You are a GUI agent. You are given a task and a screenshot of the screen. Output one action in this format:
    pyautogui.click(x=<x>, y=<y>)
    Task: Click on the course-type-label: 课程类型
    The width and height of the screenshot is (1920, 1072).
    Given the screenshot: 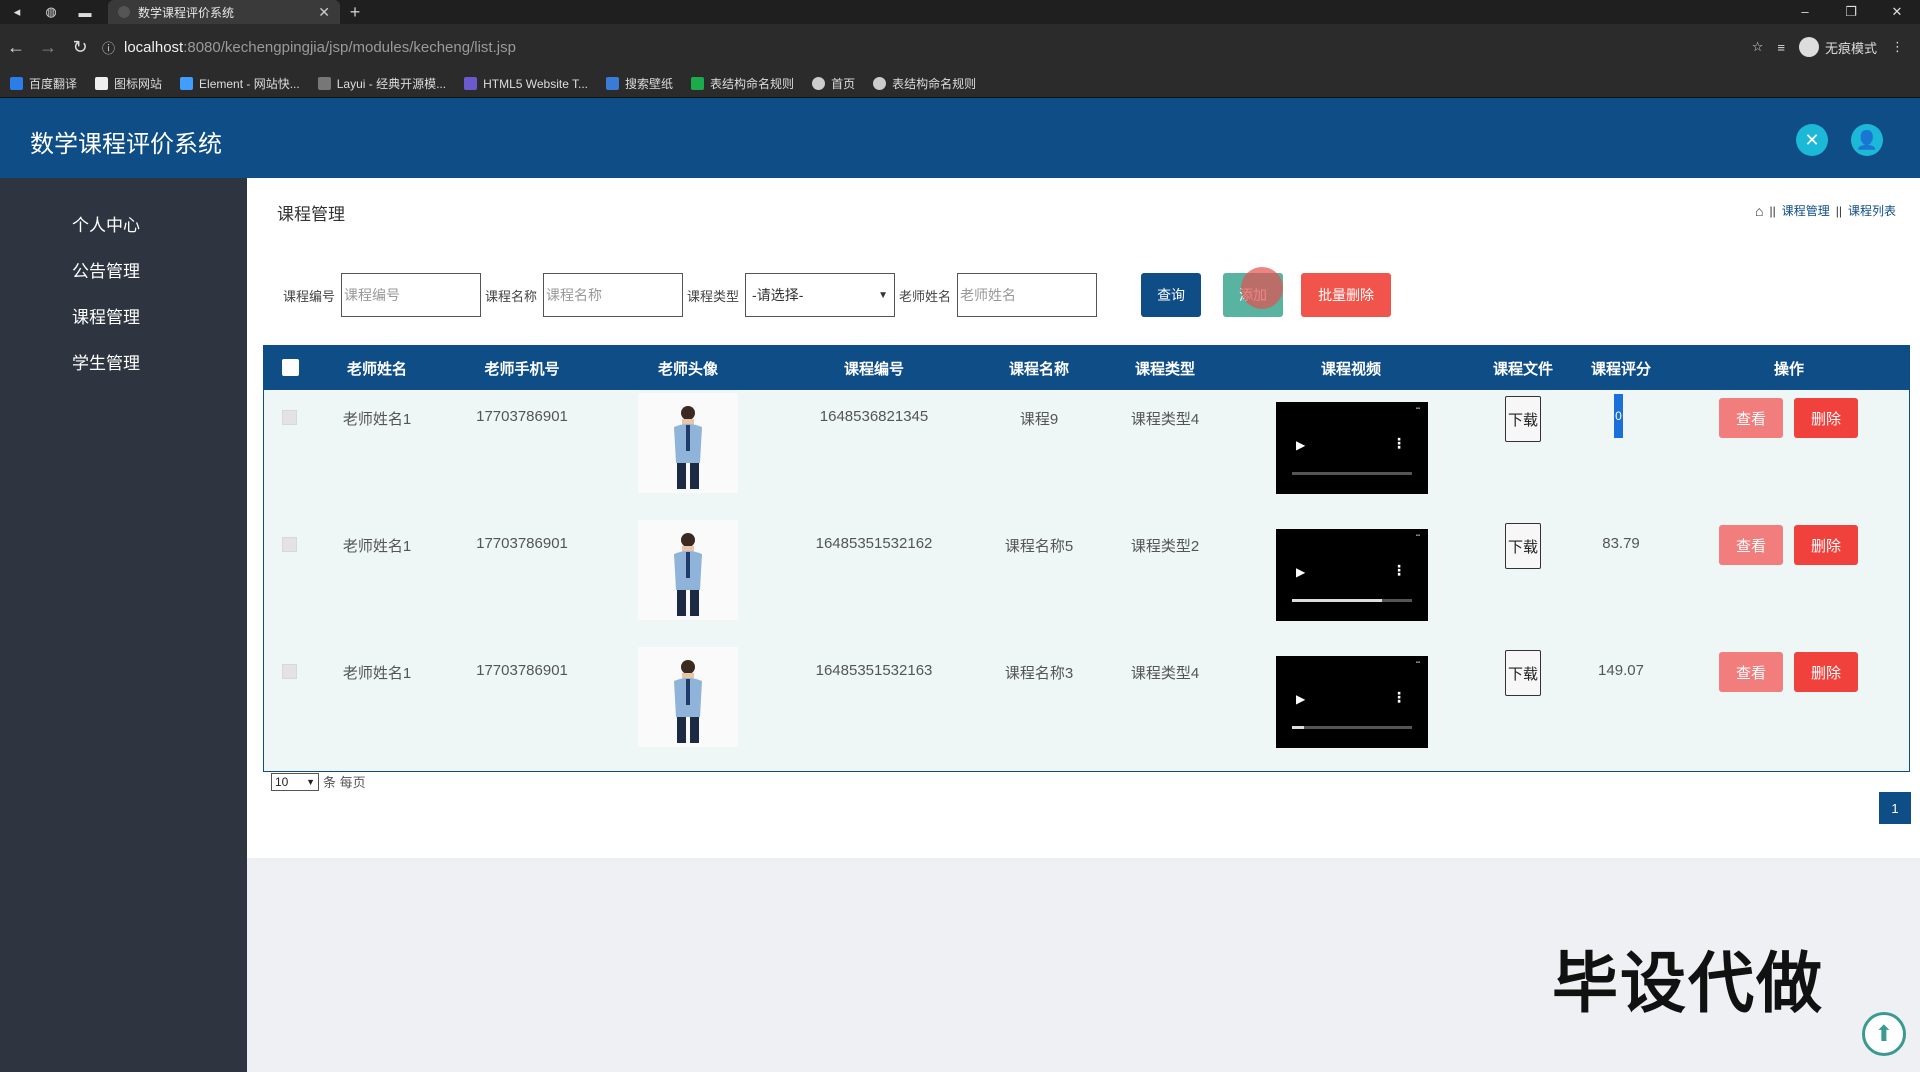 What is the action you would take?
    pyautogui.click(x=713, y=296)
    